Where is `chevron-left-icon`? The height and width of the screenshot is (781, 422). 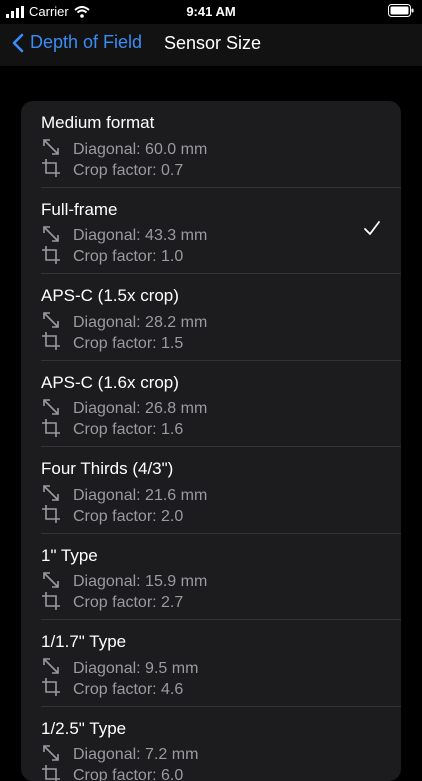 chevron-left-icon is located at coordinates (18, 43).